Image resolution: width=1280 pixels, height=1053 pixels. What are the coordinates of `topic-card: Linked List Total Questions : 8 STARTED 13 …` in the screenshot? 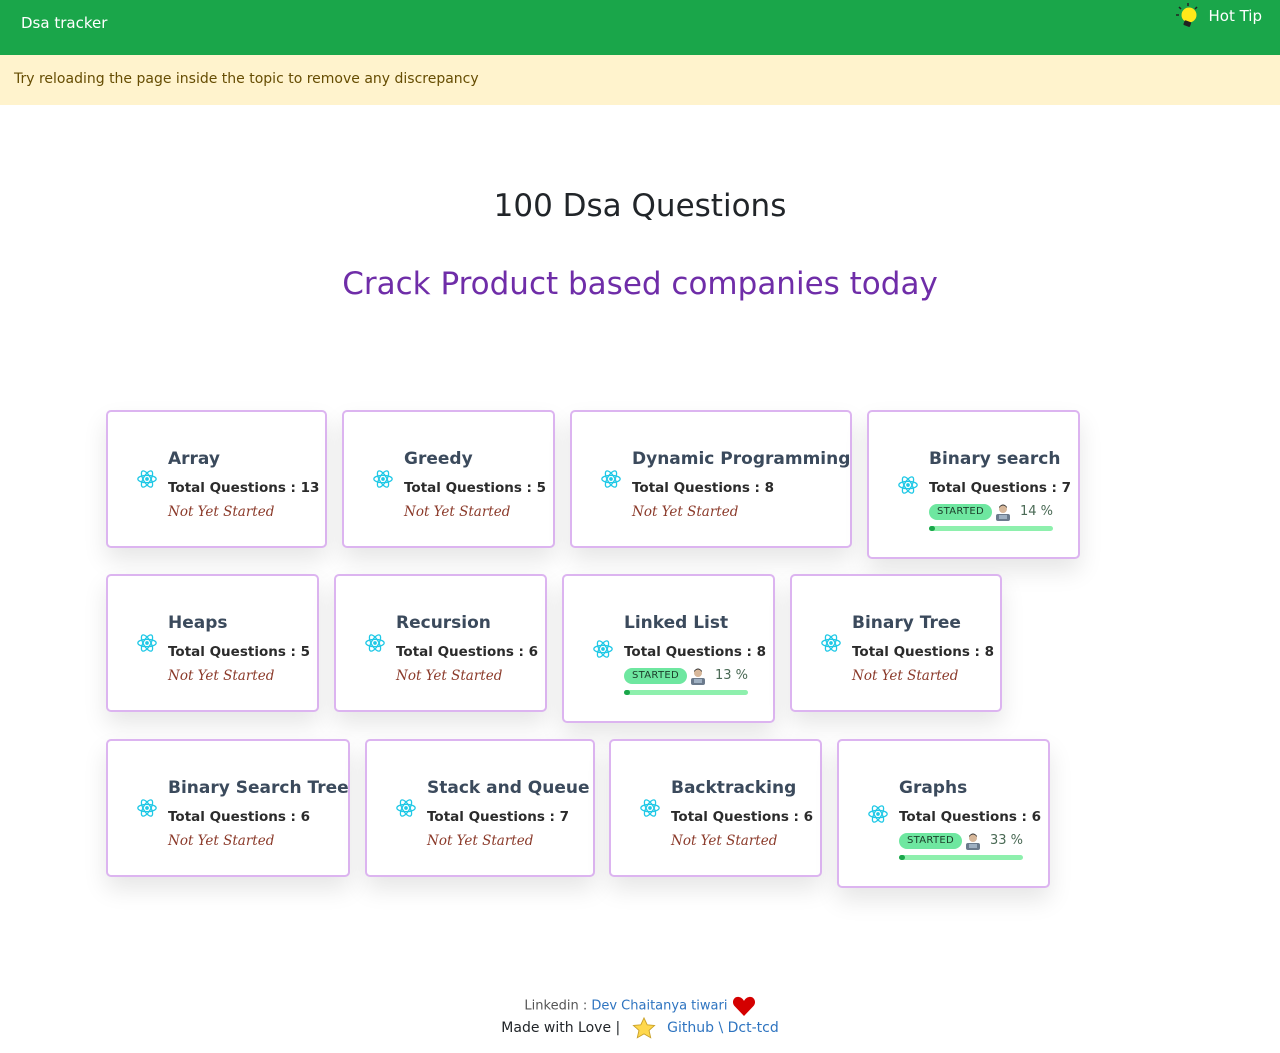 It's located at (668, 648).